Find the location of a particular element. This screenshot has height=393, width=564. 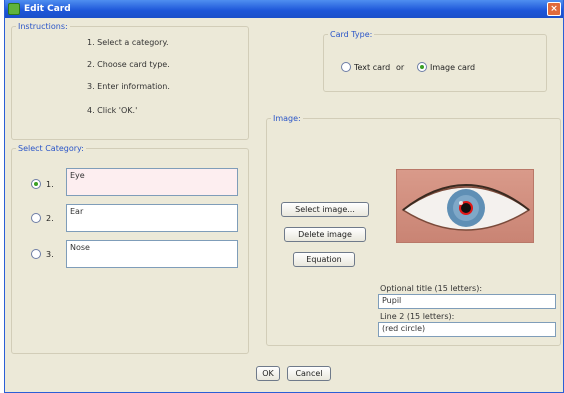

instruction-step-1: 1. Select a category. is located at coordinates (128, 42).